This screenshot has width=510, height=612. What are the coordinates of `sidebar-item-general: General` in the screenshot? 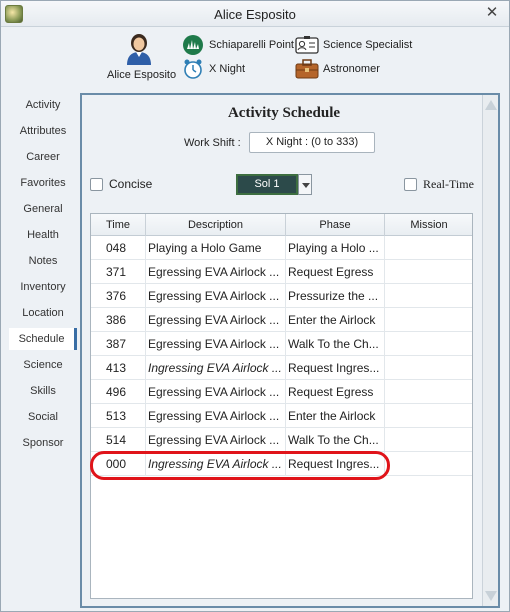 It's located at (43, 209).